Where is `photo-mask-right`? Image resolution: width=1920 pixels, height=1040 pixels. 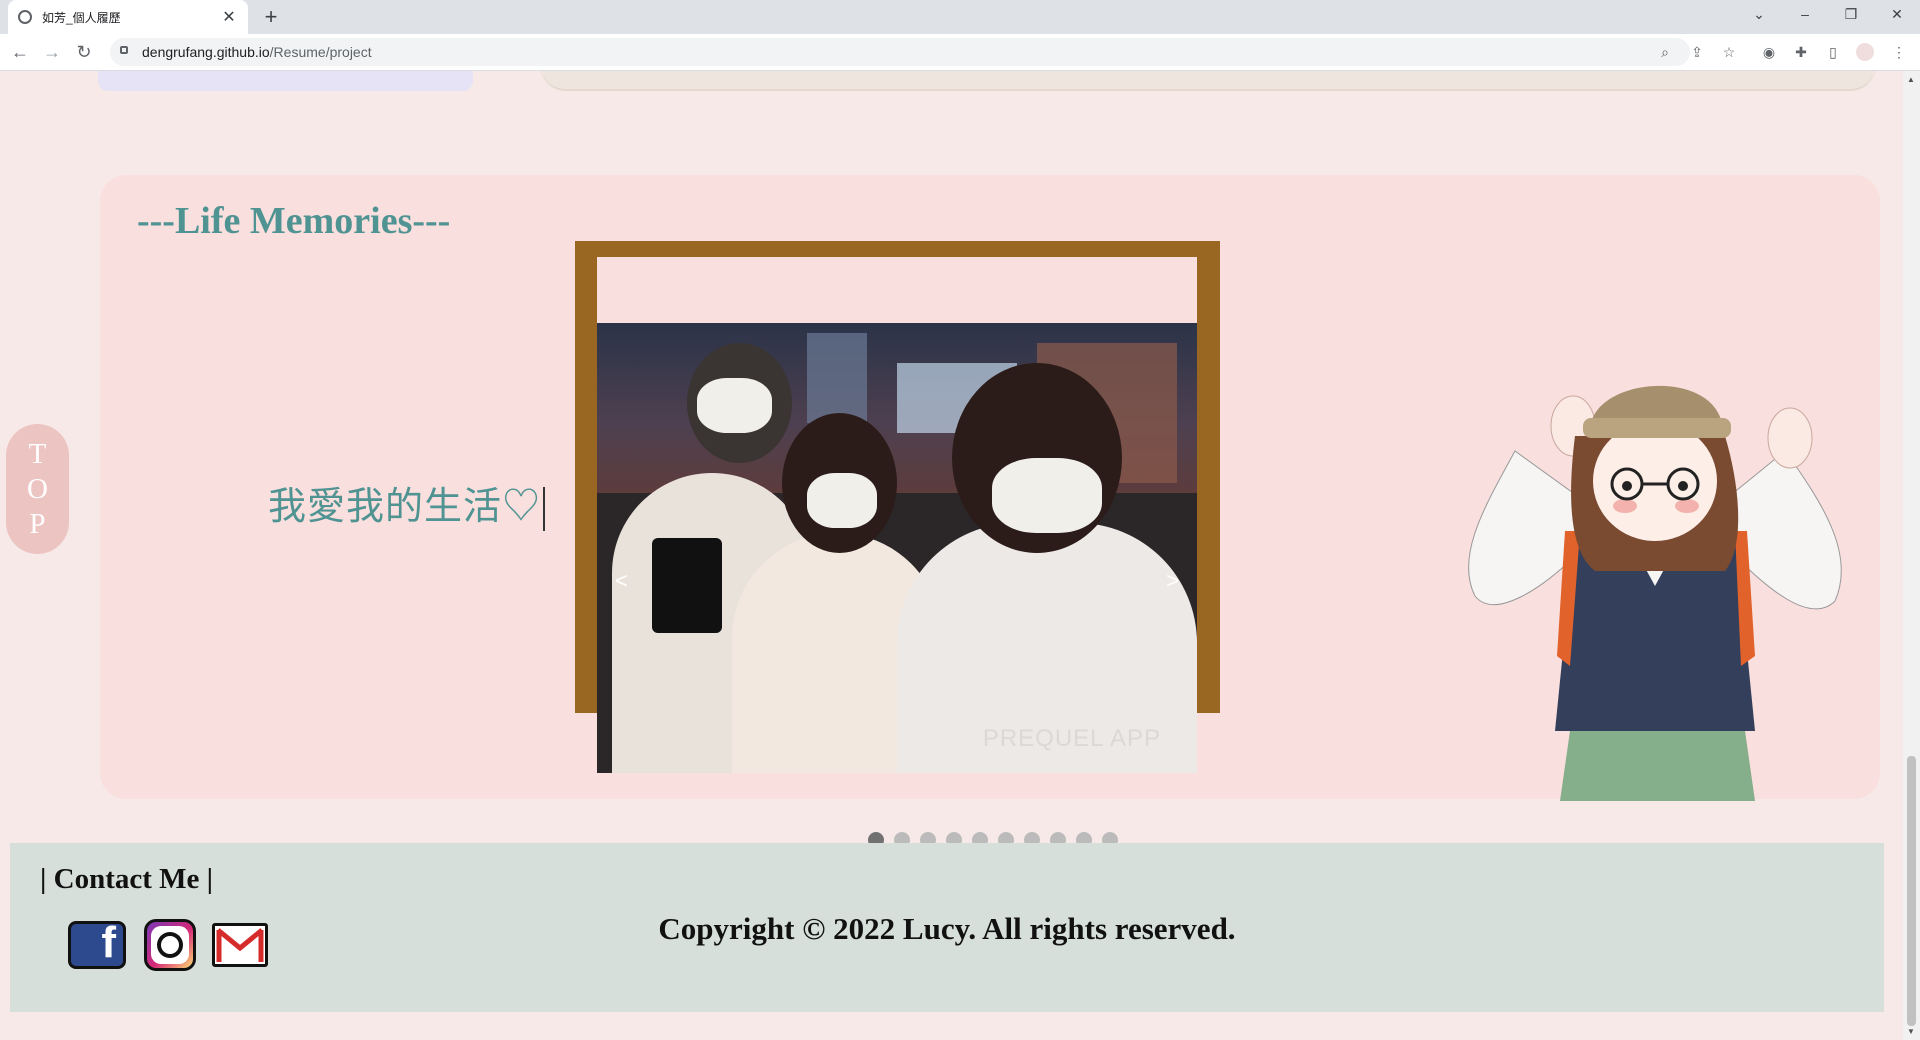 photo-mask-right is located at coordinates (1047, 495).